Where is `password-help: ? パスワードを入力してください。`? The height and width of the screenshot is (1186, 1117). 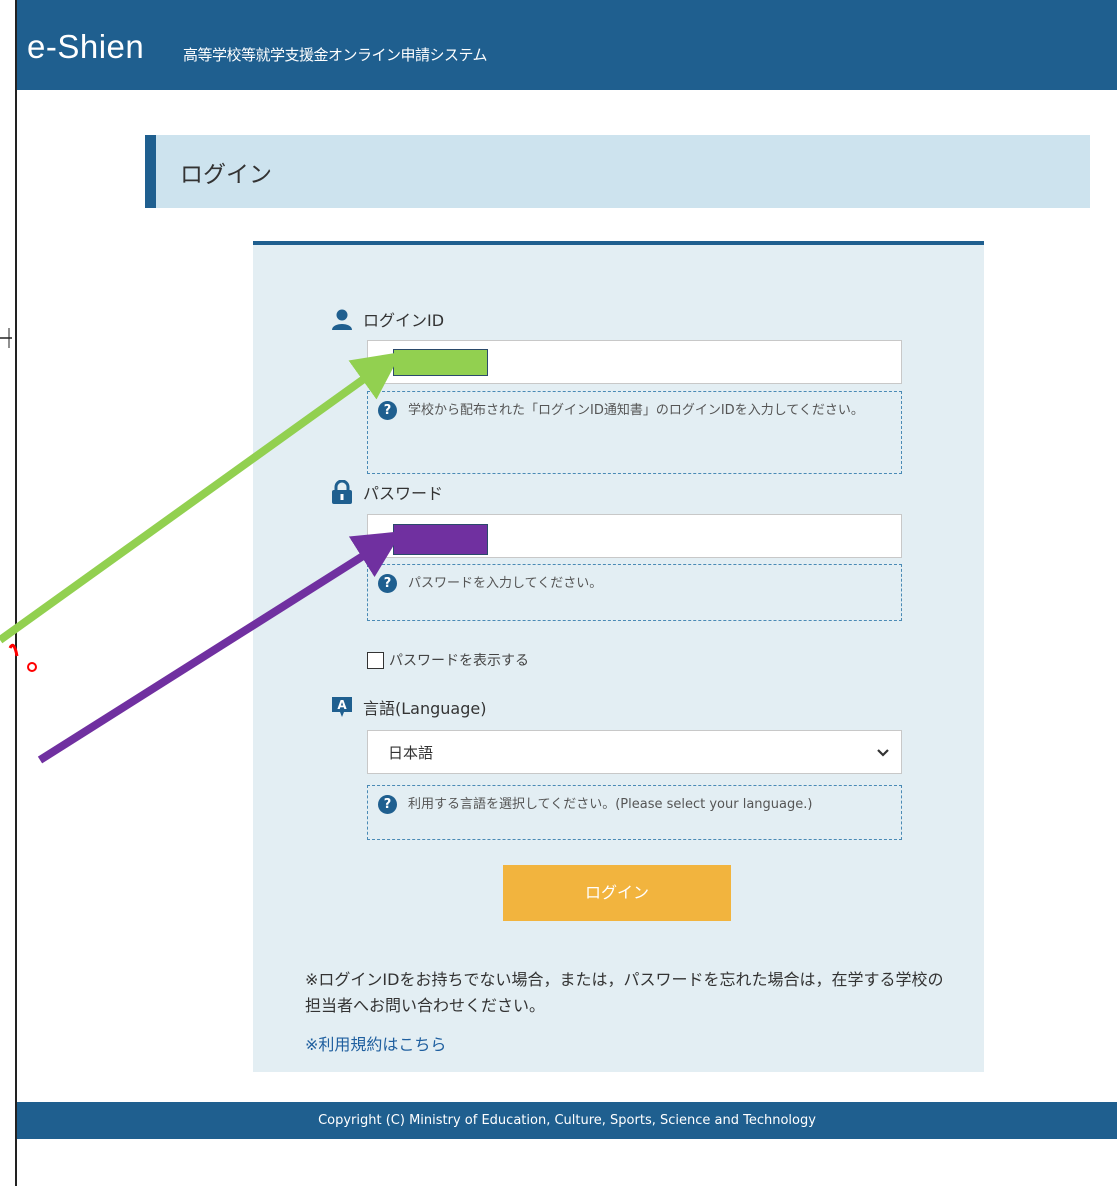 password-help: ? パスワードを入力してください。 is located at coordinates (634, 592).